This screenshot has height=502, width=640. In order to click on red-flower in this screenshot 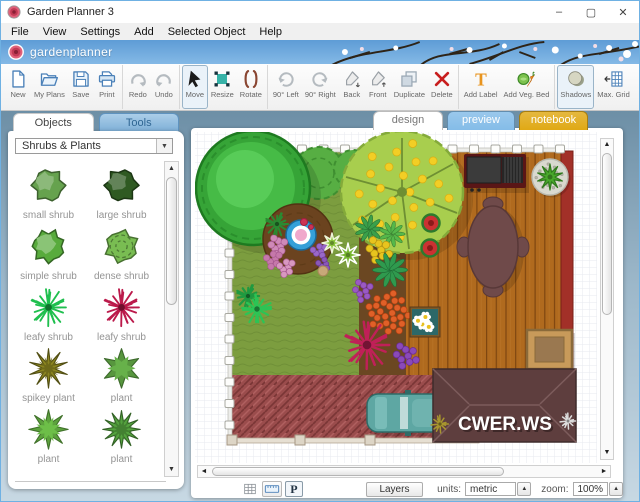, I will do `click(304, 222)`.